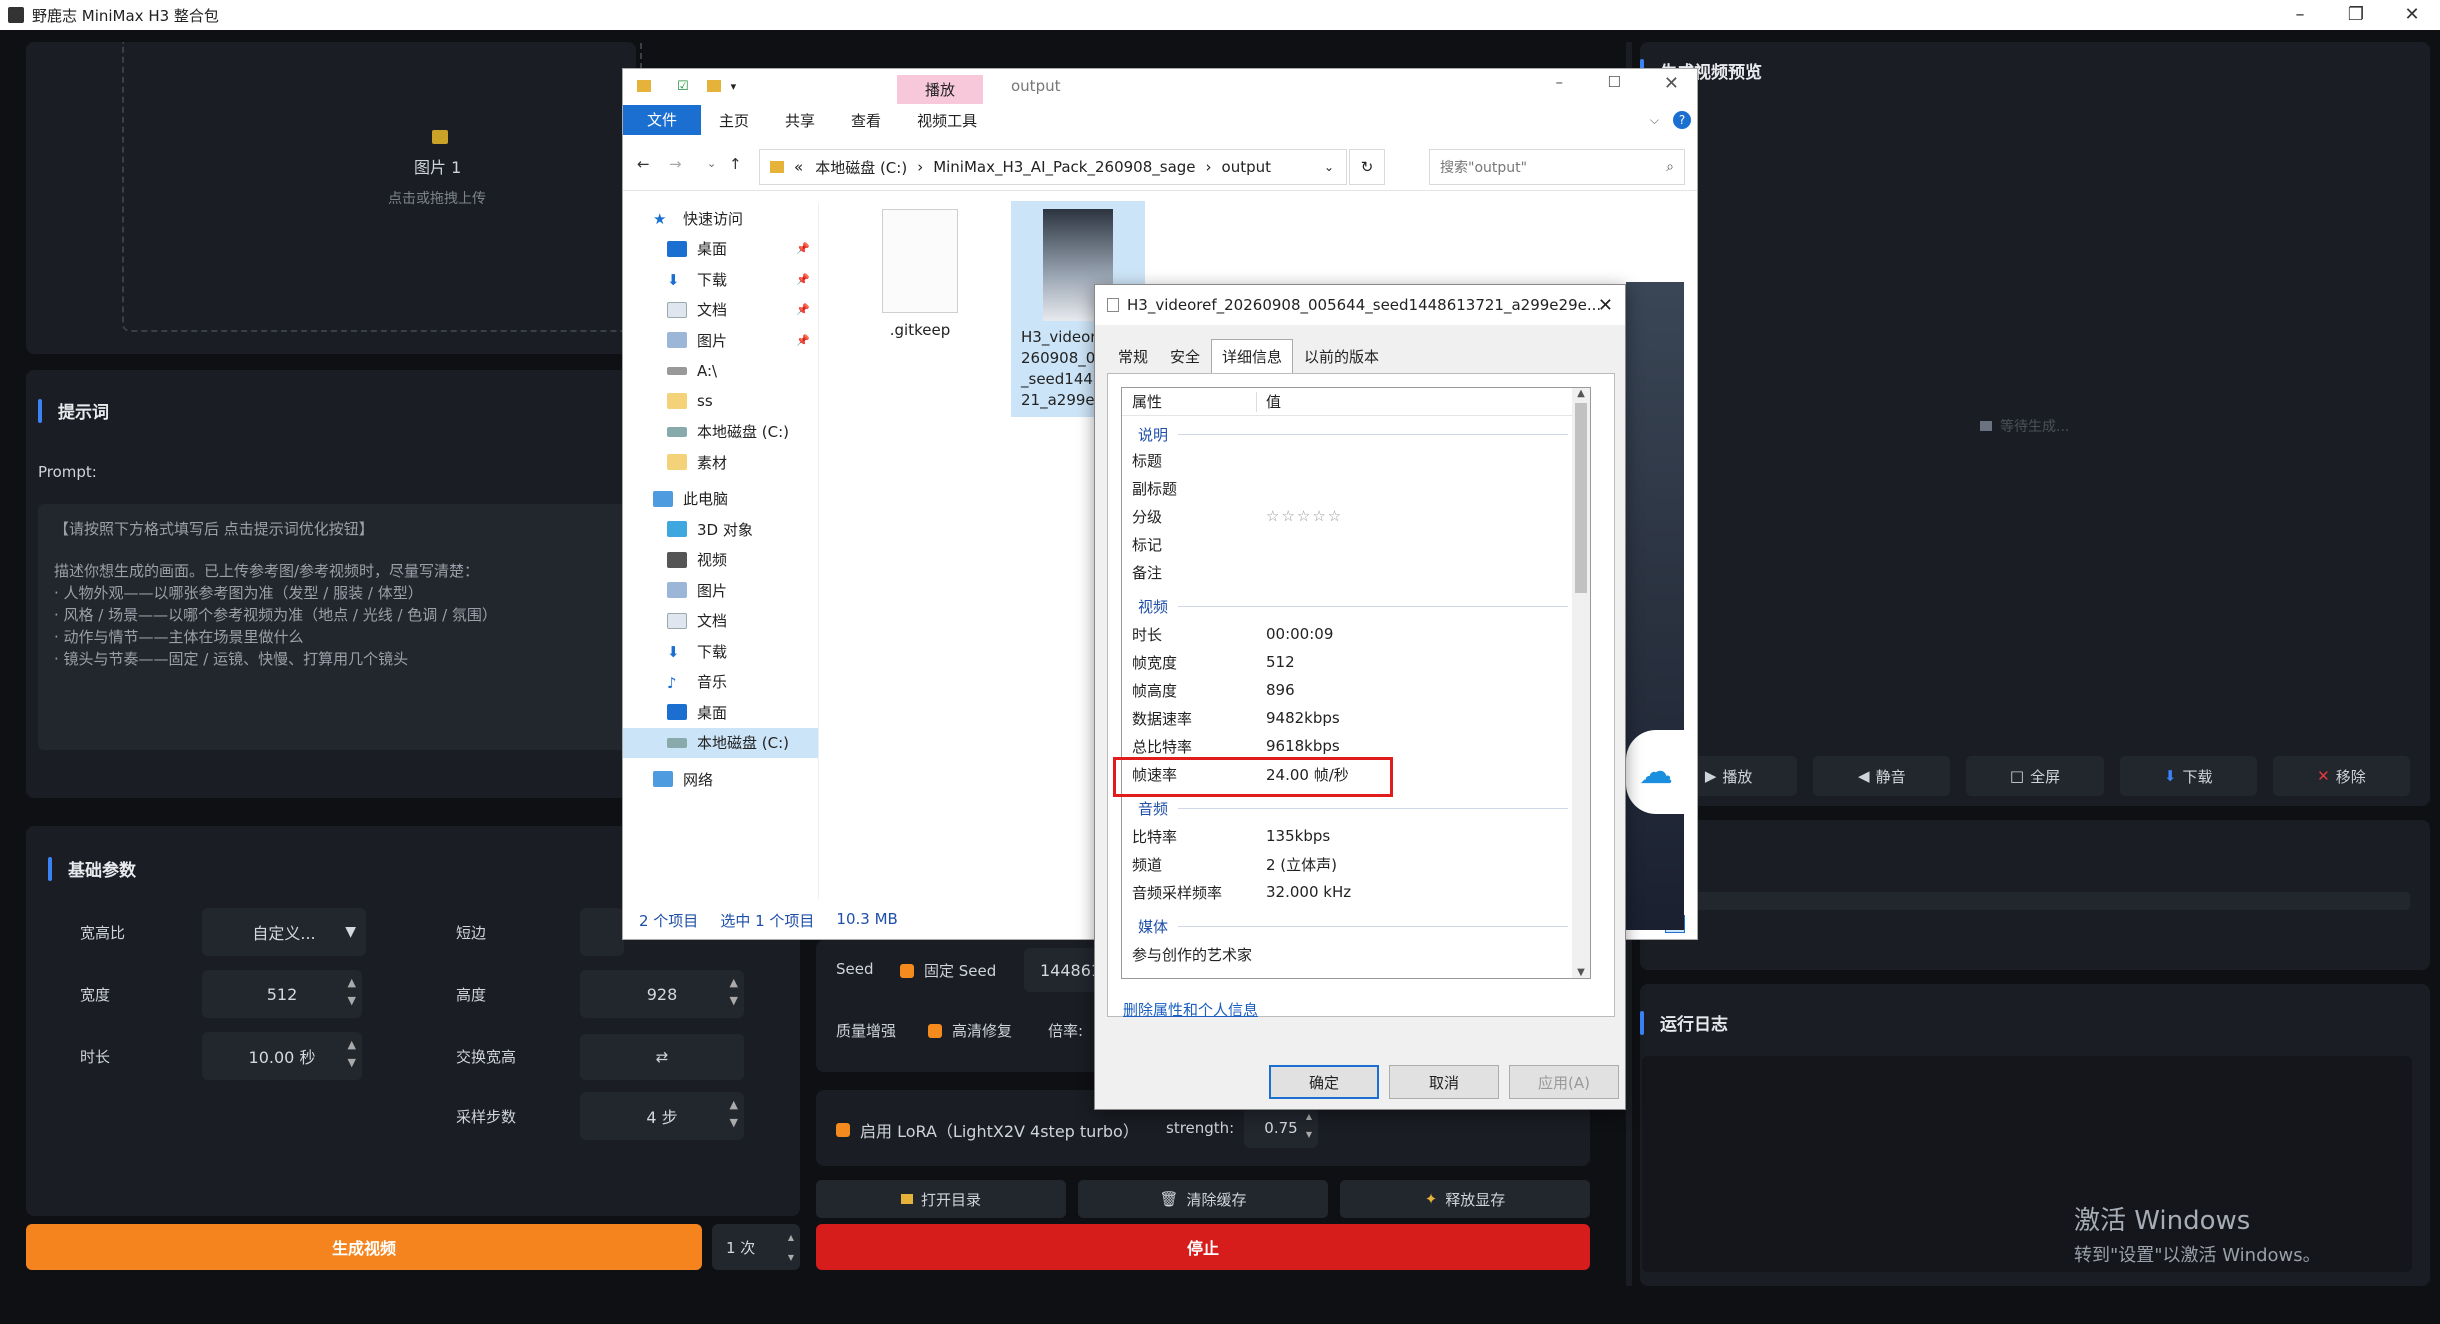  Describe the element at coordinates (1185, 356) in the screenshot. I see `tab-security: 安全` at that location.